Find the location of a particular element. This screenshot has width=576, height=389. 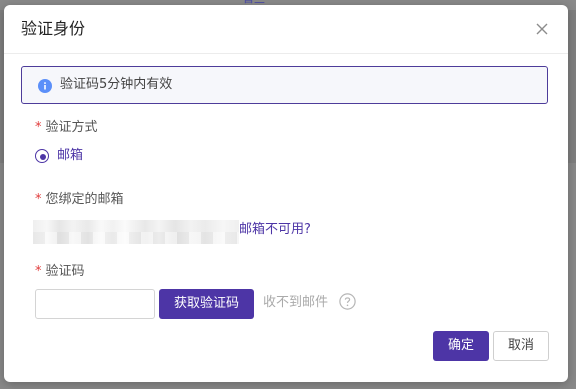

masked-email-value is located at coordinates (136, 232).